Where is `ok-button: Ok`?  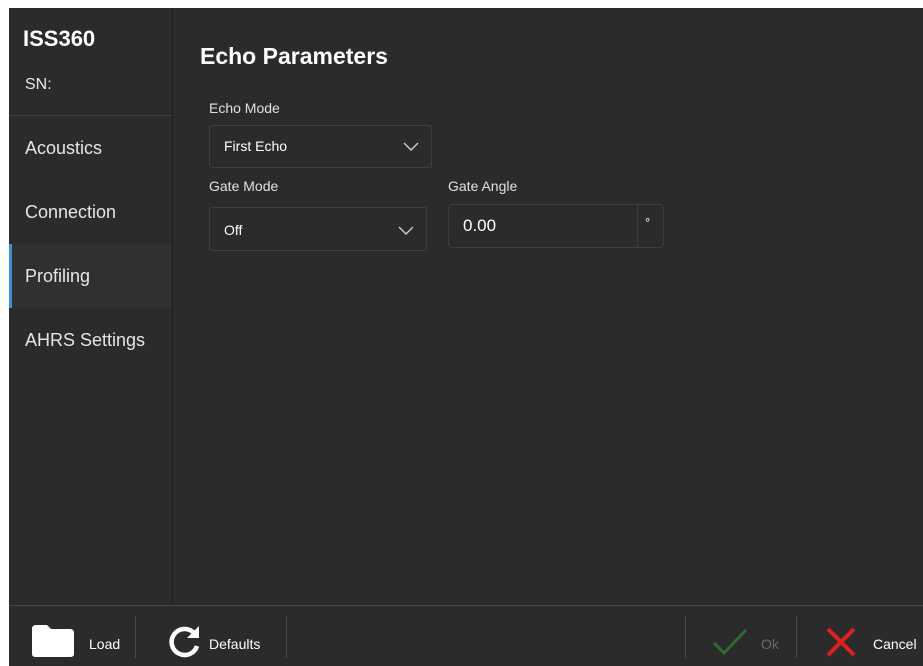
ok-button: Ok is located at coordinates (741, 636).